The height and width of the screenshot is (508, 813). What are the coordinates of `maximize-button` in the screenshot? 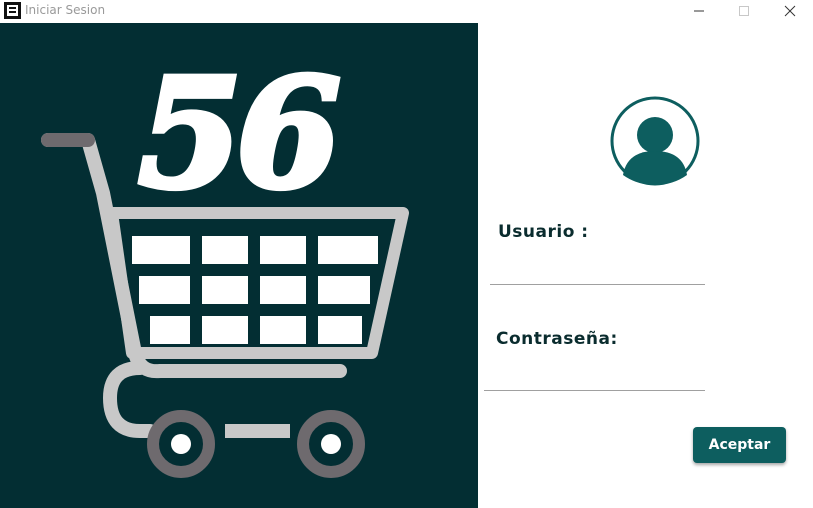 It's located at (744, 11).